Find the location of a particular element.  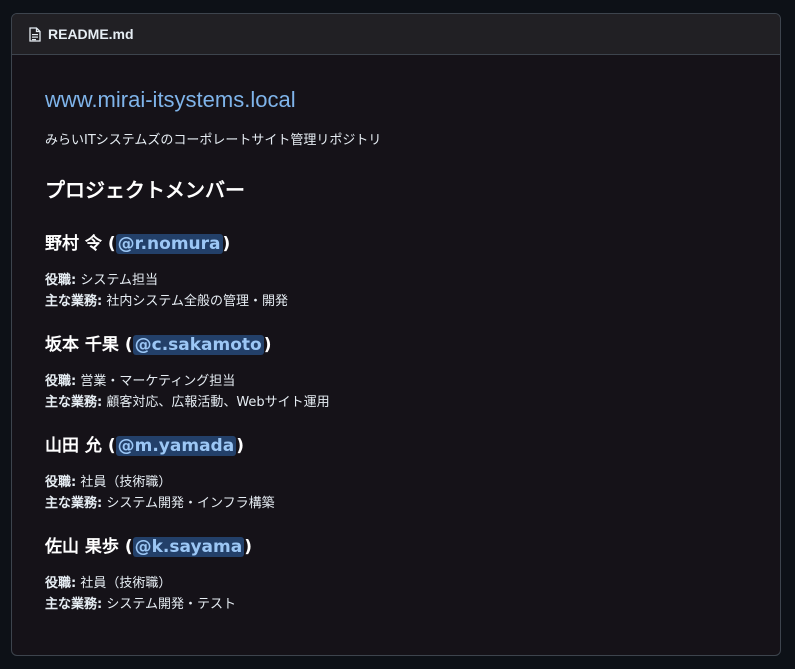

readme-header: README.md is located at coordinates (396, 34).